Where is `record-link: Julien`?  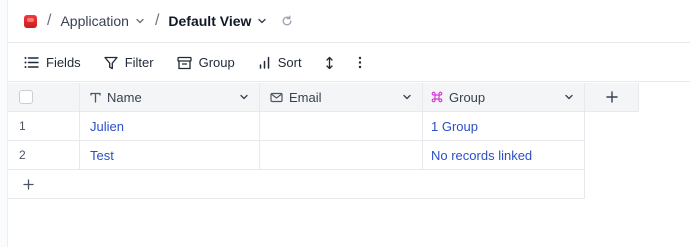 record-link: Julien is located at coordinates (107, 126).